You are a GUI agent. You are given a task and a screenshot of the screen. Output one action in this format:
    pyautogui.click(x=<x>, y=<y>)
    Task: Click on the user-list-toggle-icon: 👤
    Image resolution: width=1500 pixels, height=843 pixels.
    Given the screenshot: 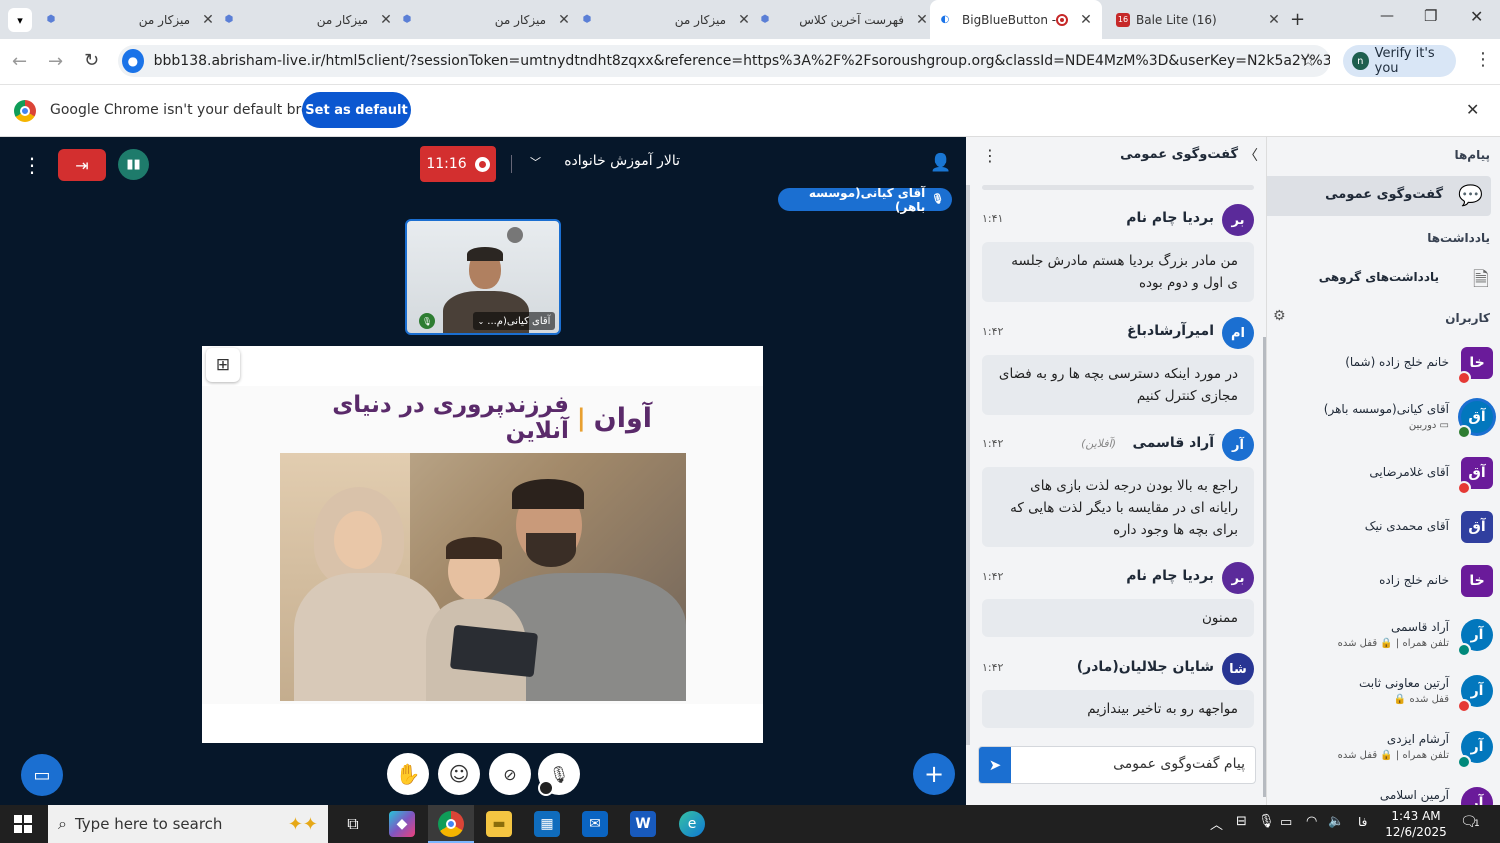 What is the action you would take?
    pyautogui.click(x=940, y=163)
    